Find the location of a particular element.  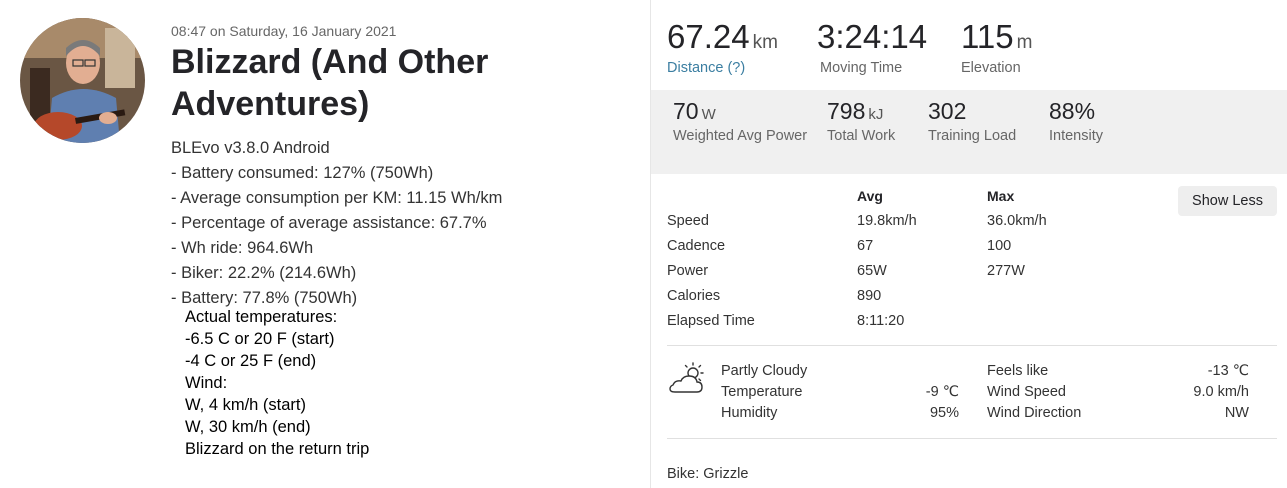

stat-total-work: 798 kJ Total Work is located at coordinates (861, 121).